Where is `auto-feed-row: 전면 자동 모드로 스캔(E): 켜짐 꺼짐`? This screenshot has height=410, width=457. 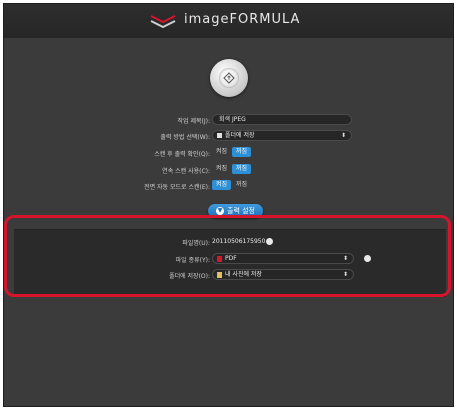 auto-feed-row: 전면 자동 모드로 스캔(E): 켜짐 꺼짐 is located at coordinates (228, 186).